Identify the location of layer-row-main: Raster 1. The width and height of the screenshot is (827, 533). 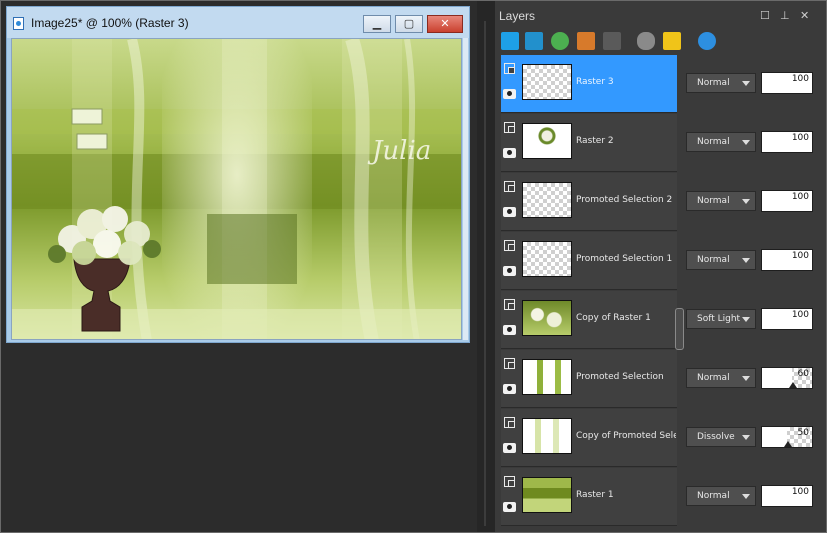
(589, 497).